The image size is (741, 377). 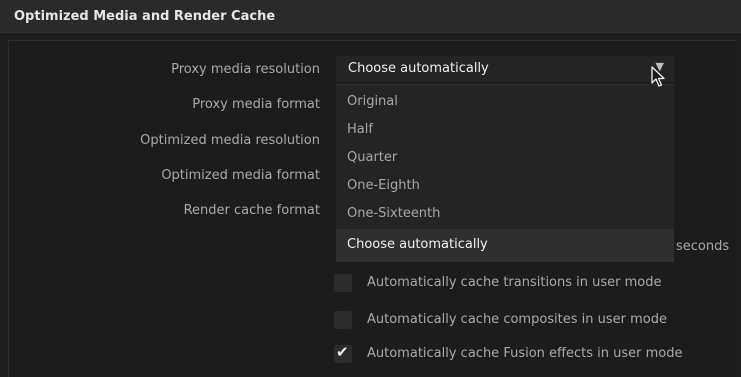 What do you see at coordinates (343, 320) in the screenshot?
I see `cache-composites-checkbox` at bounding box center [343, 320].